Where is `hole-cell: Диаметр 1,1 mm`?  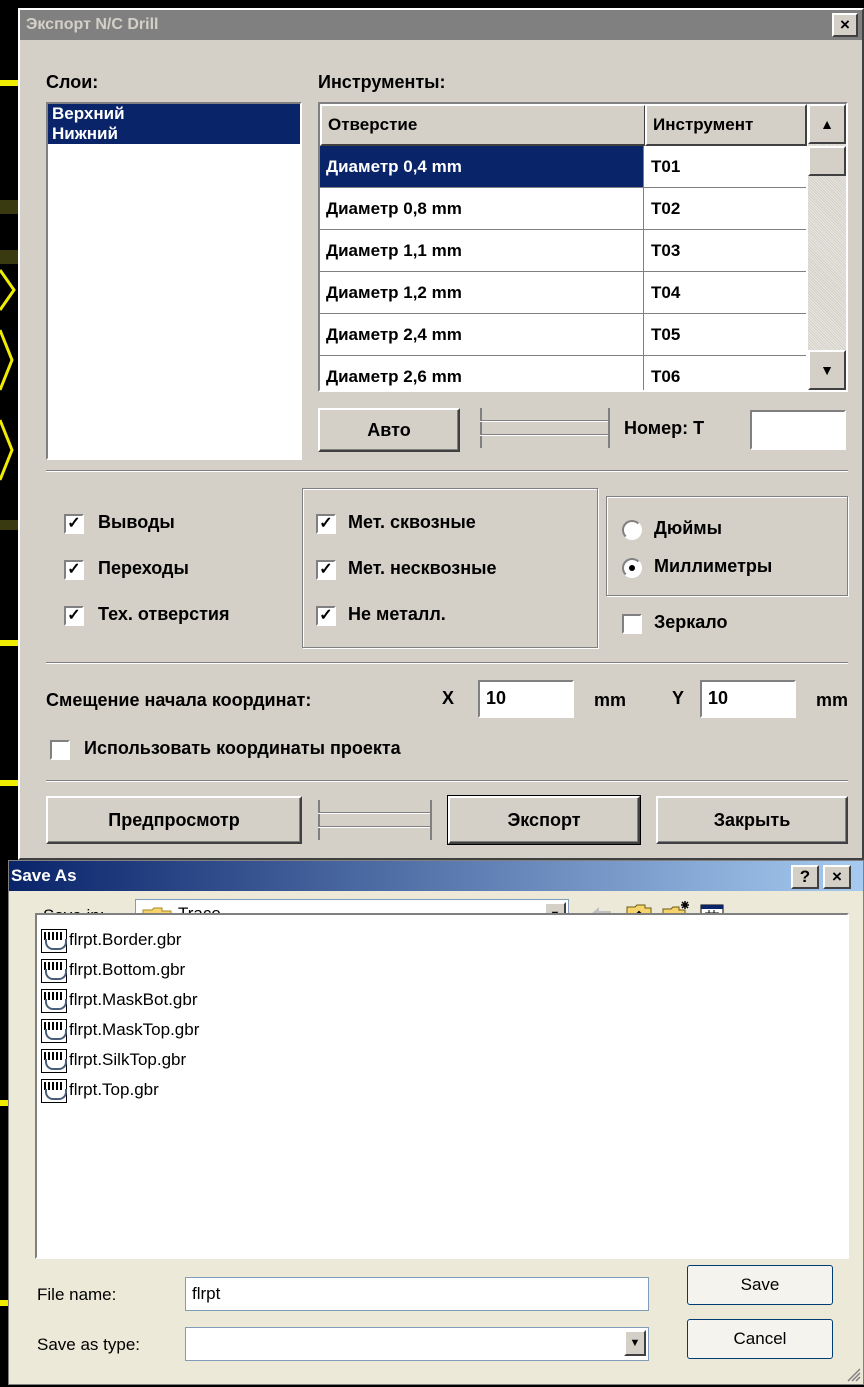
hole-cell: Диаметр 1,1 mm is located at coordinates (482, 250).